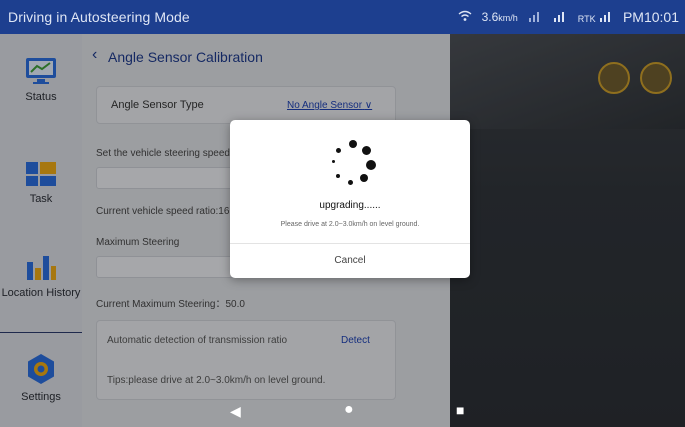 This screenshot has height=427, width=685. What do you see at coordinates (349, 410) in the screenshot?
I see `home-nav-icon: ●` at bounding box center [349, 410].